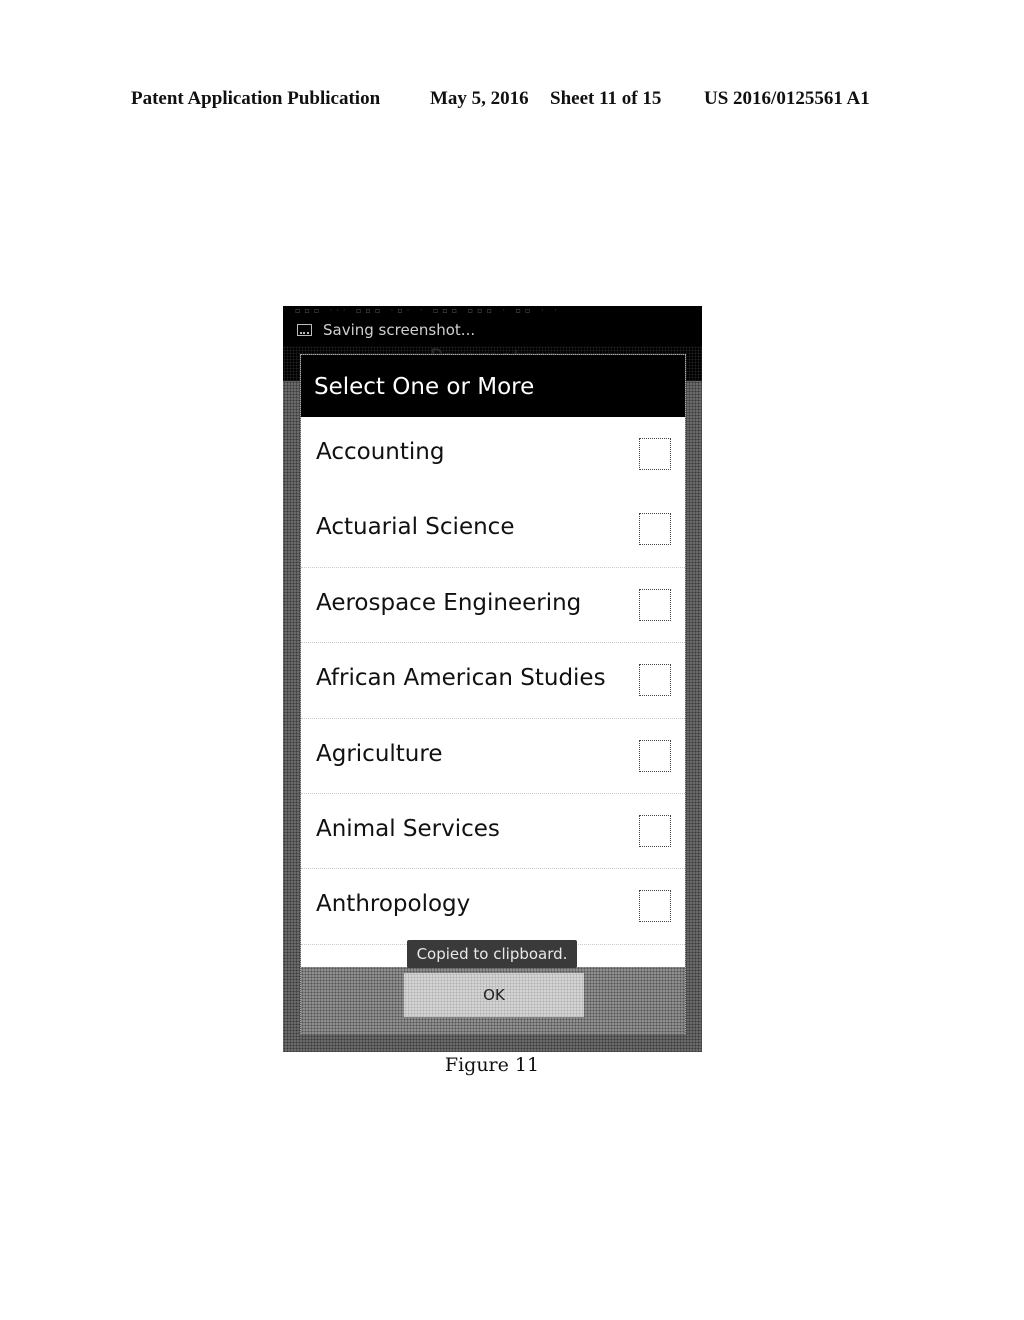 The height and width of the screenshot is (1320, 1024). Describe the element at coordinates (304, 330) in the screenshot. I see `screenshot-icon` at that location.